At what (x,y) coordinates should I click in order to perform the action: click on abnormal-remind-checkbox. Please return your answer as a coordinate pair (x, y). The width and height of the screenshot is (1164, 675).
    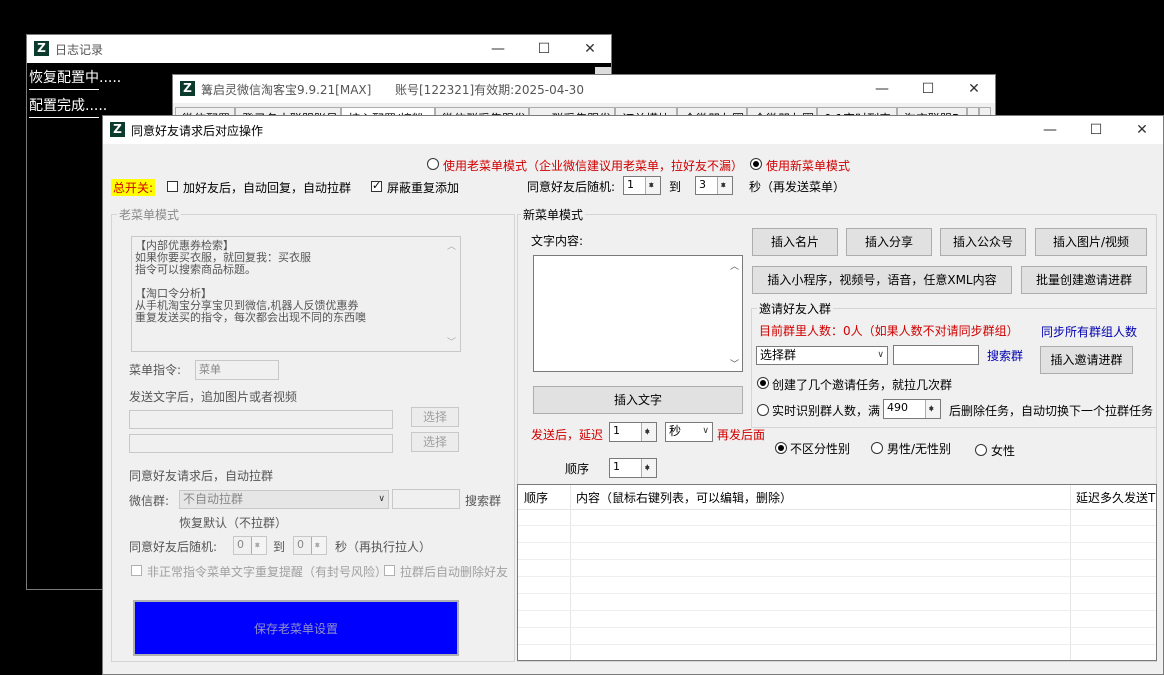
    Looking at the image, I should click on (136, 570).